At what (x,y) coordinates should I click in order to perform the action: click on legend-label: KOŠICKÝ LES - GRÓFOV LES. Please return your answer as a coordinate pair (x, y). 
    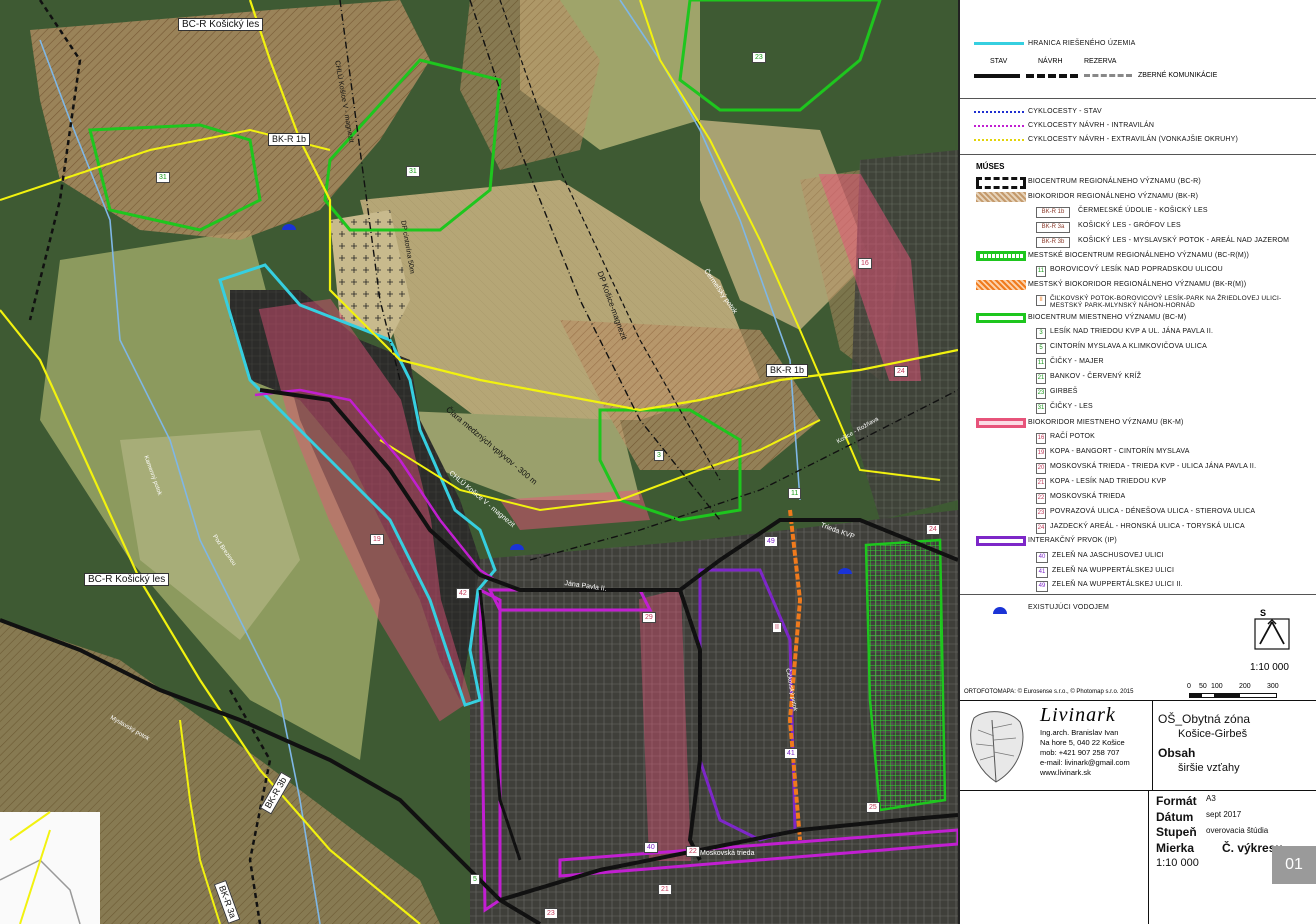
    Looking at the image, I should click on (1129, 225).